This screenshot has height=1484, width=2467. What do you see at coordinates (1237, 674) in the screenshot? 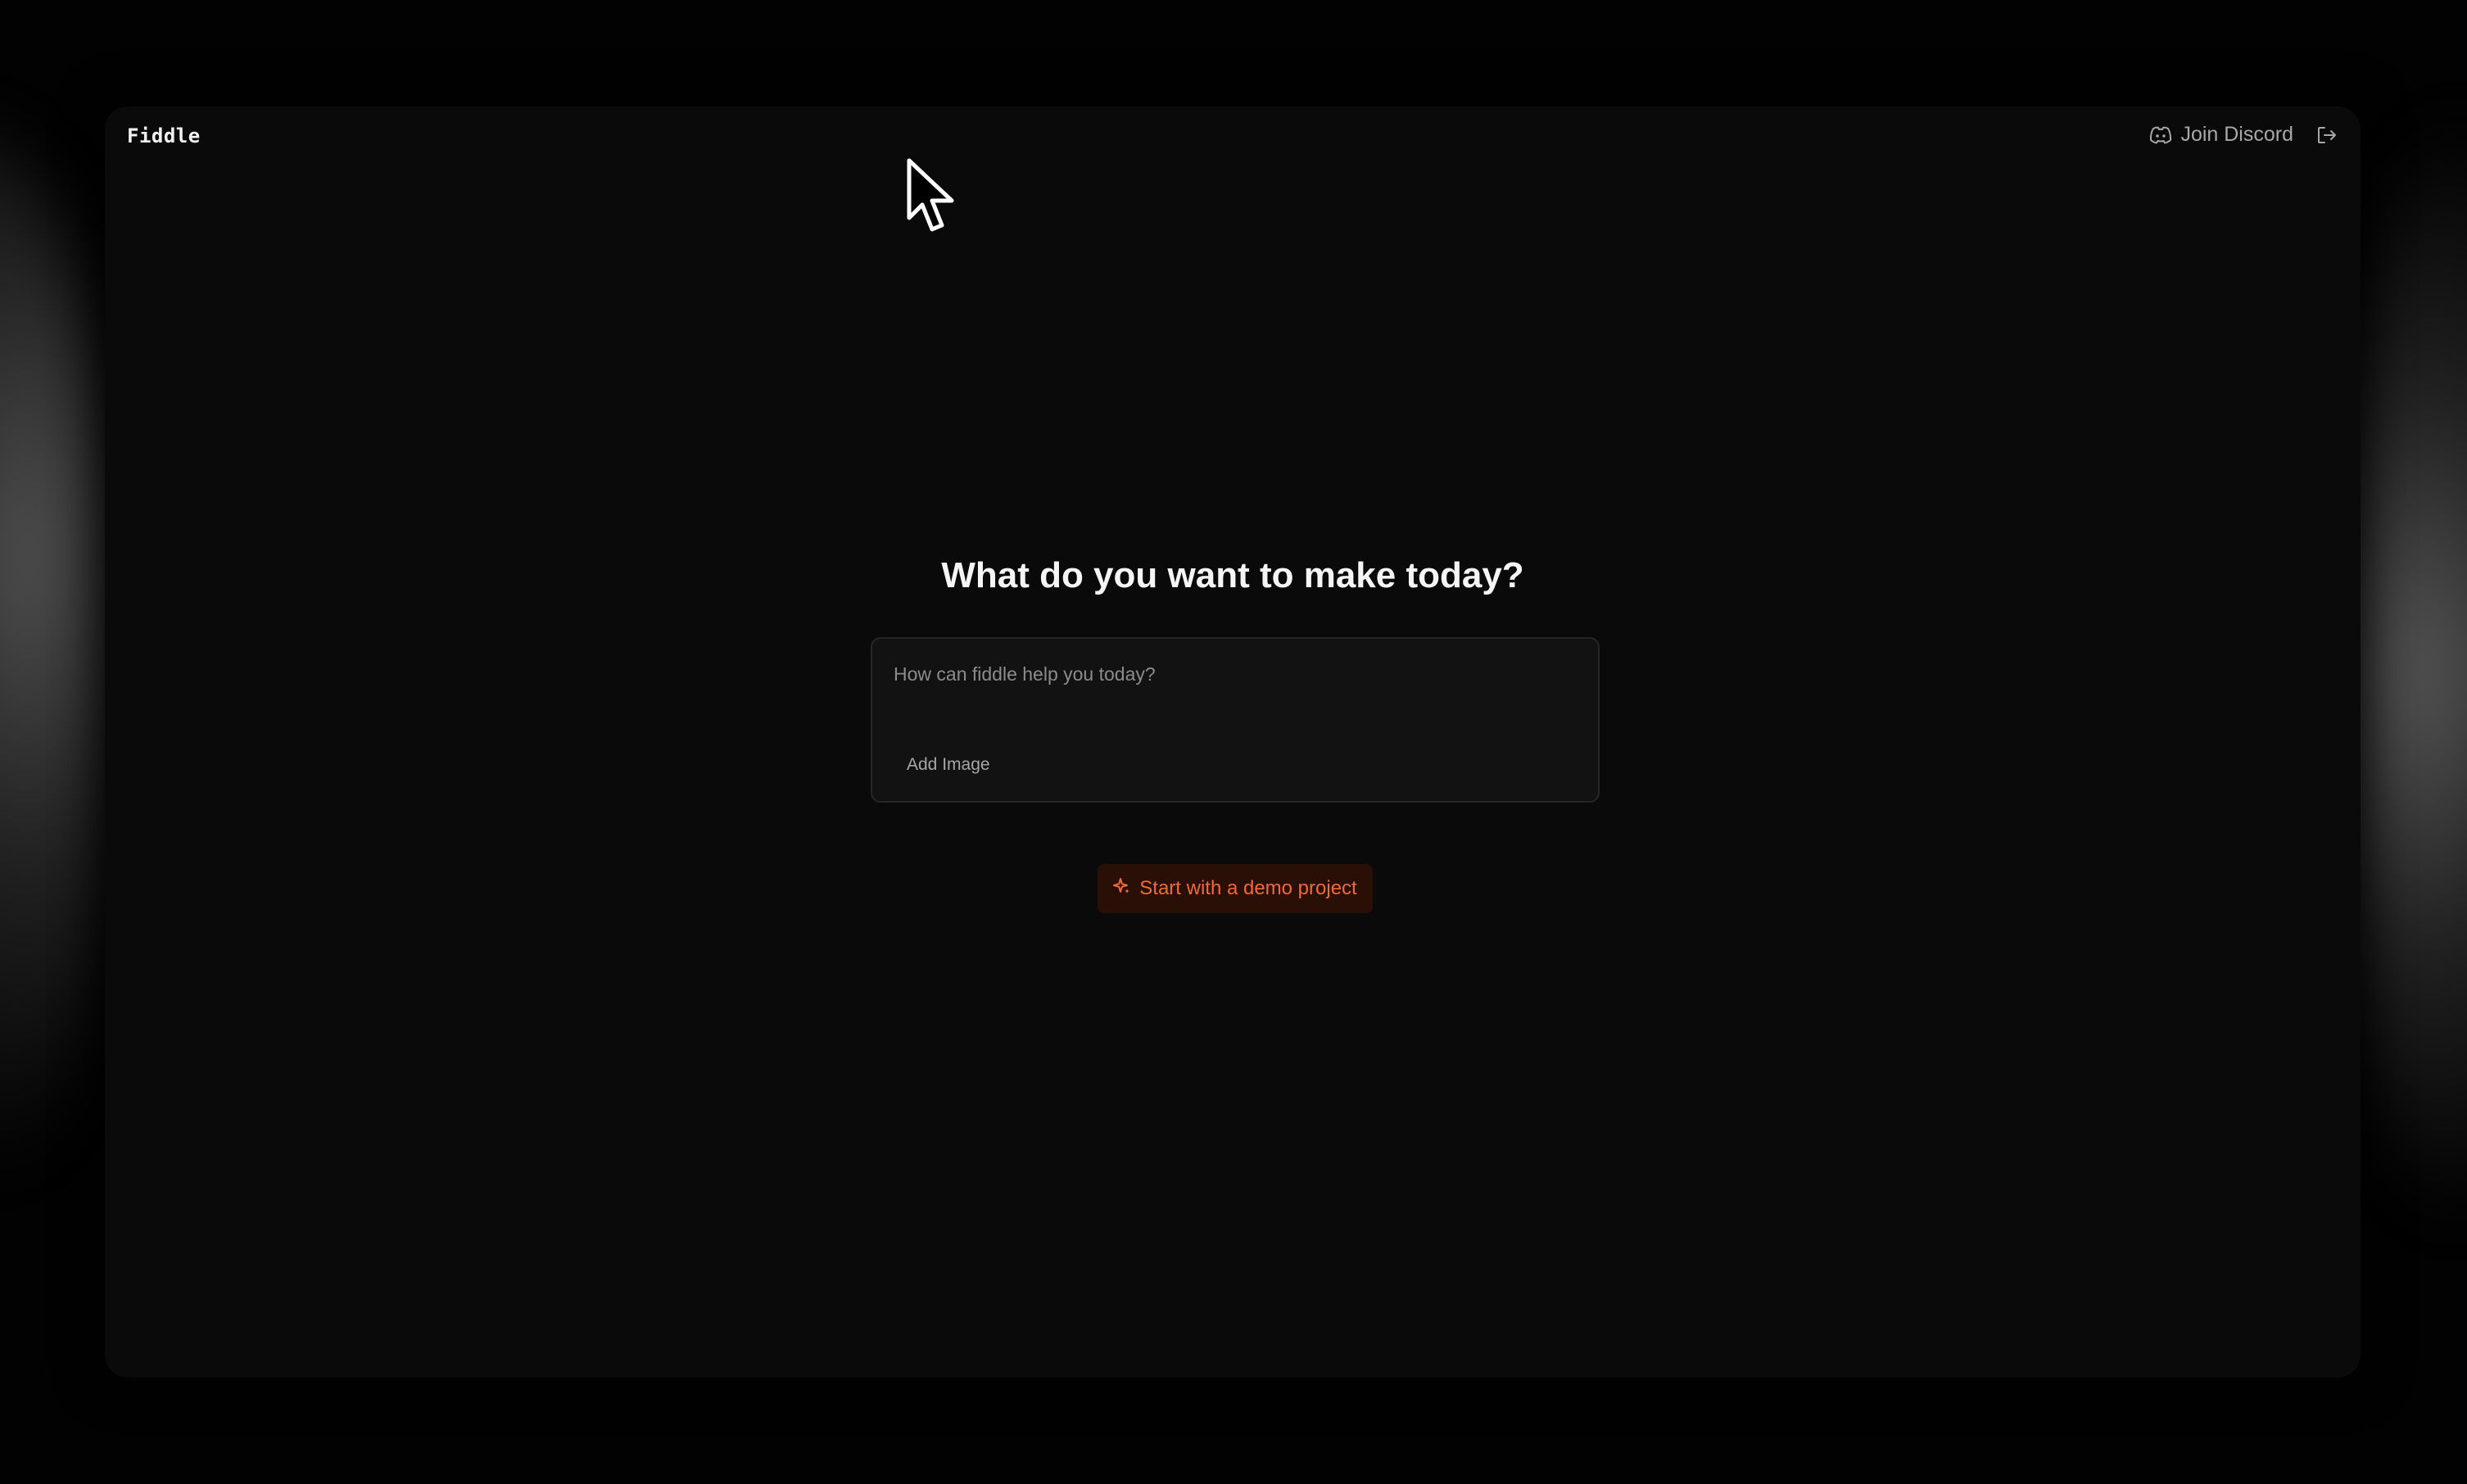
I see `prompt-input` at bounding box center [1237, 674].